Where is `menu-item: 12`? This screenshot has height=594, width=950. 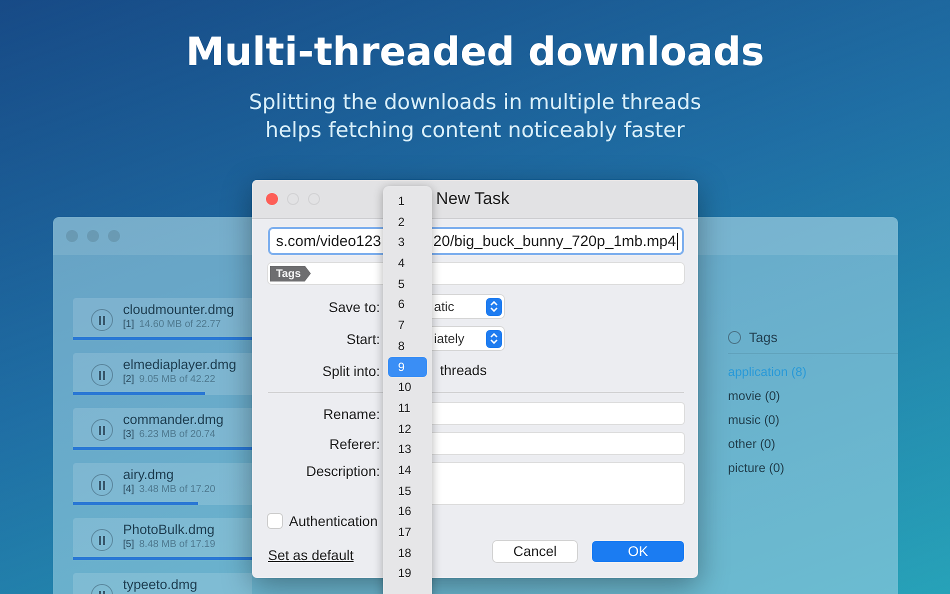 menu-item: 12 is located at coordinates (407, 429).